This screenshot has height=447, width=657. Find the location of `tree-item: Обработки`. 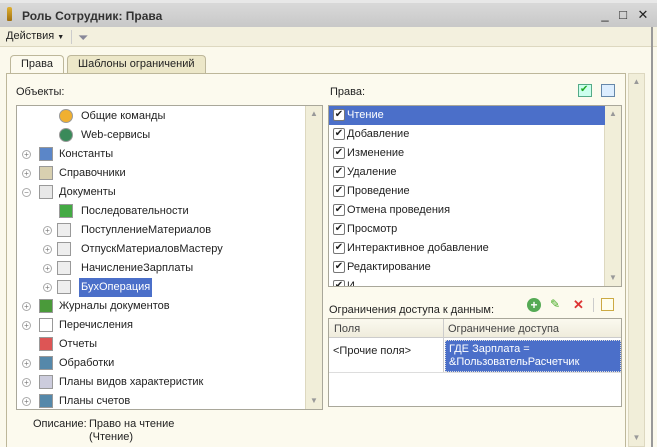

tree-item: Обработки is located at coordinates (86, 363).